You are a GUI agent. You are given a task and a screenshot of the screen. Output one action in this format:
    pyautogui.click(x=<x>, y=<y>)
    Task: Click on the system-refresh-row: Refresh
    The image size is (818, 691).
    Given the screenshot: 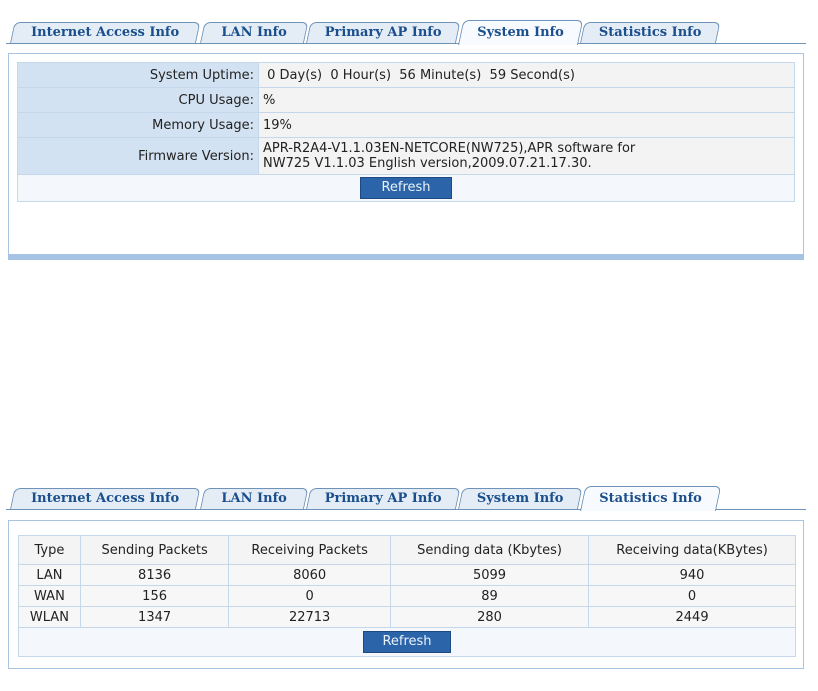 What is the action you would take?
    pyautogui.click(x=406, y=188)
    